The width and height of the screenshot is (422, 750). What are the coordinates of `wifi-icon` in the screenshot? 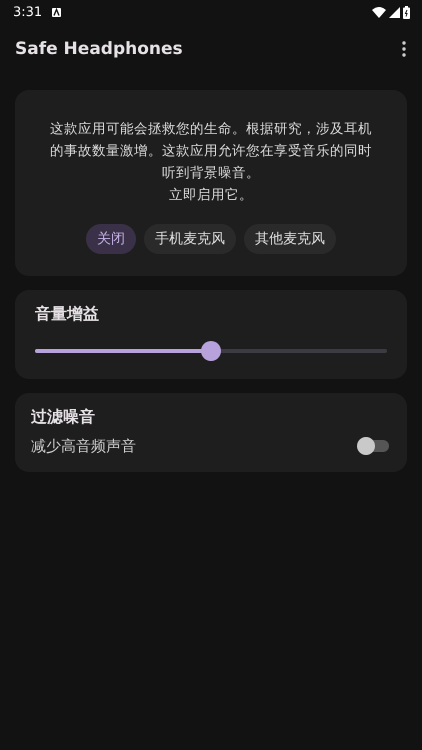 It's located at (379, 12).